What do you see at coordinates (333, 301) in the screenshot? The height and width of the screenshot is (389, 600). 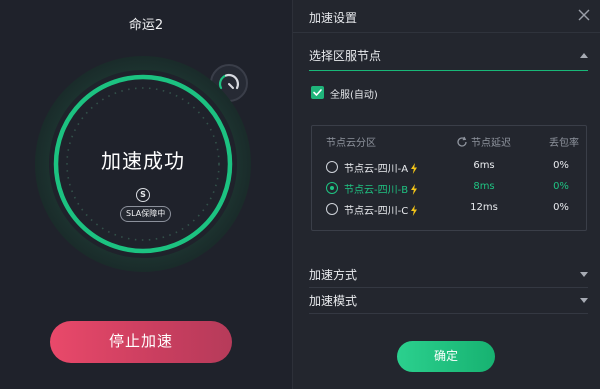 I see `mode-section-label: 加速模式` at bounding box center [333, 301].